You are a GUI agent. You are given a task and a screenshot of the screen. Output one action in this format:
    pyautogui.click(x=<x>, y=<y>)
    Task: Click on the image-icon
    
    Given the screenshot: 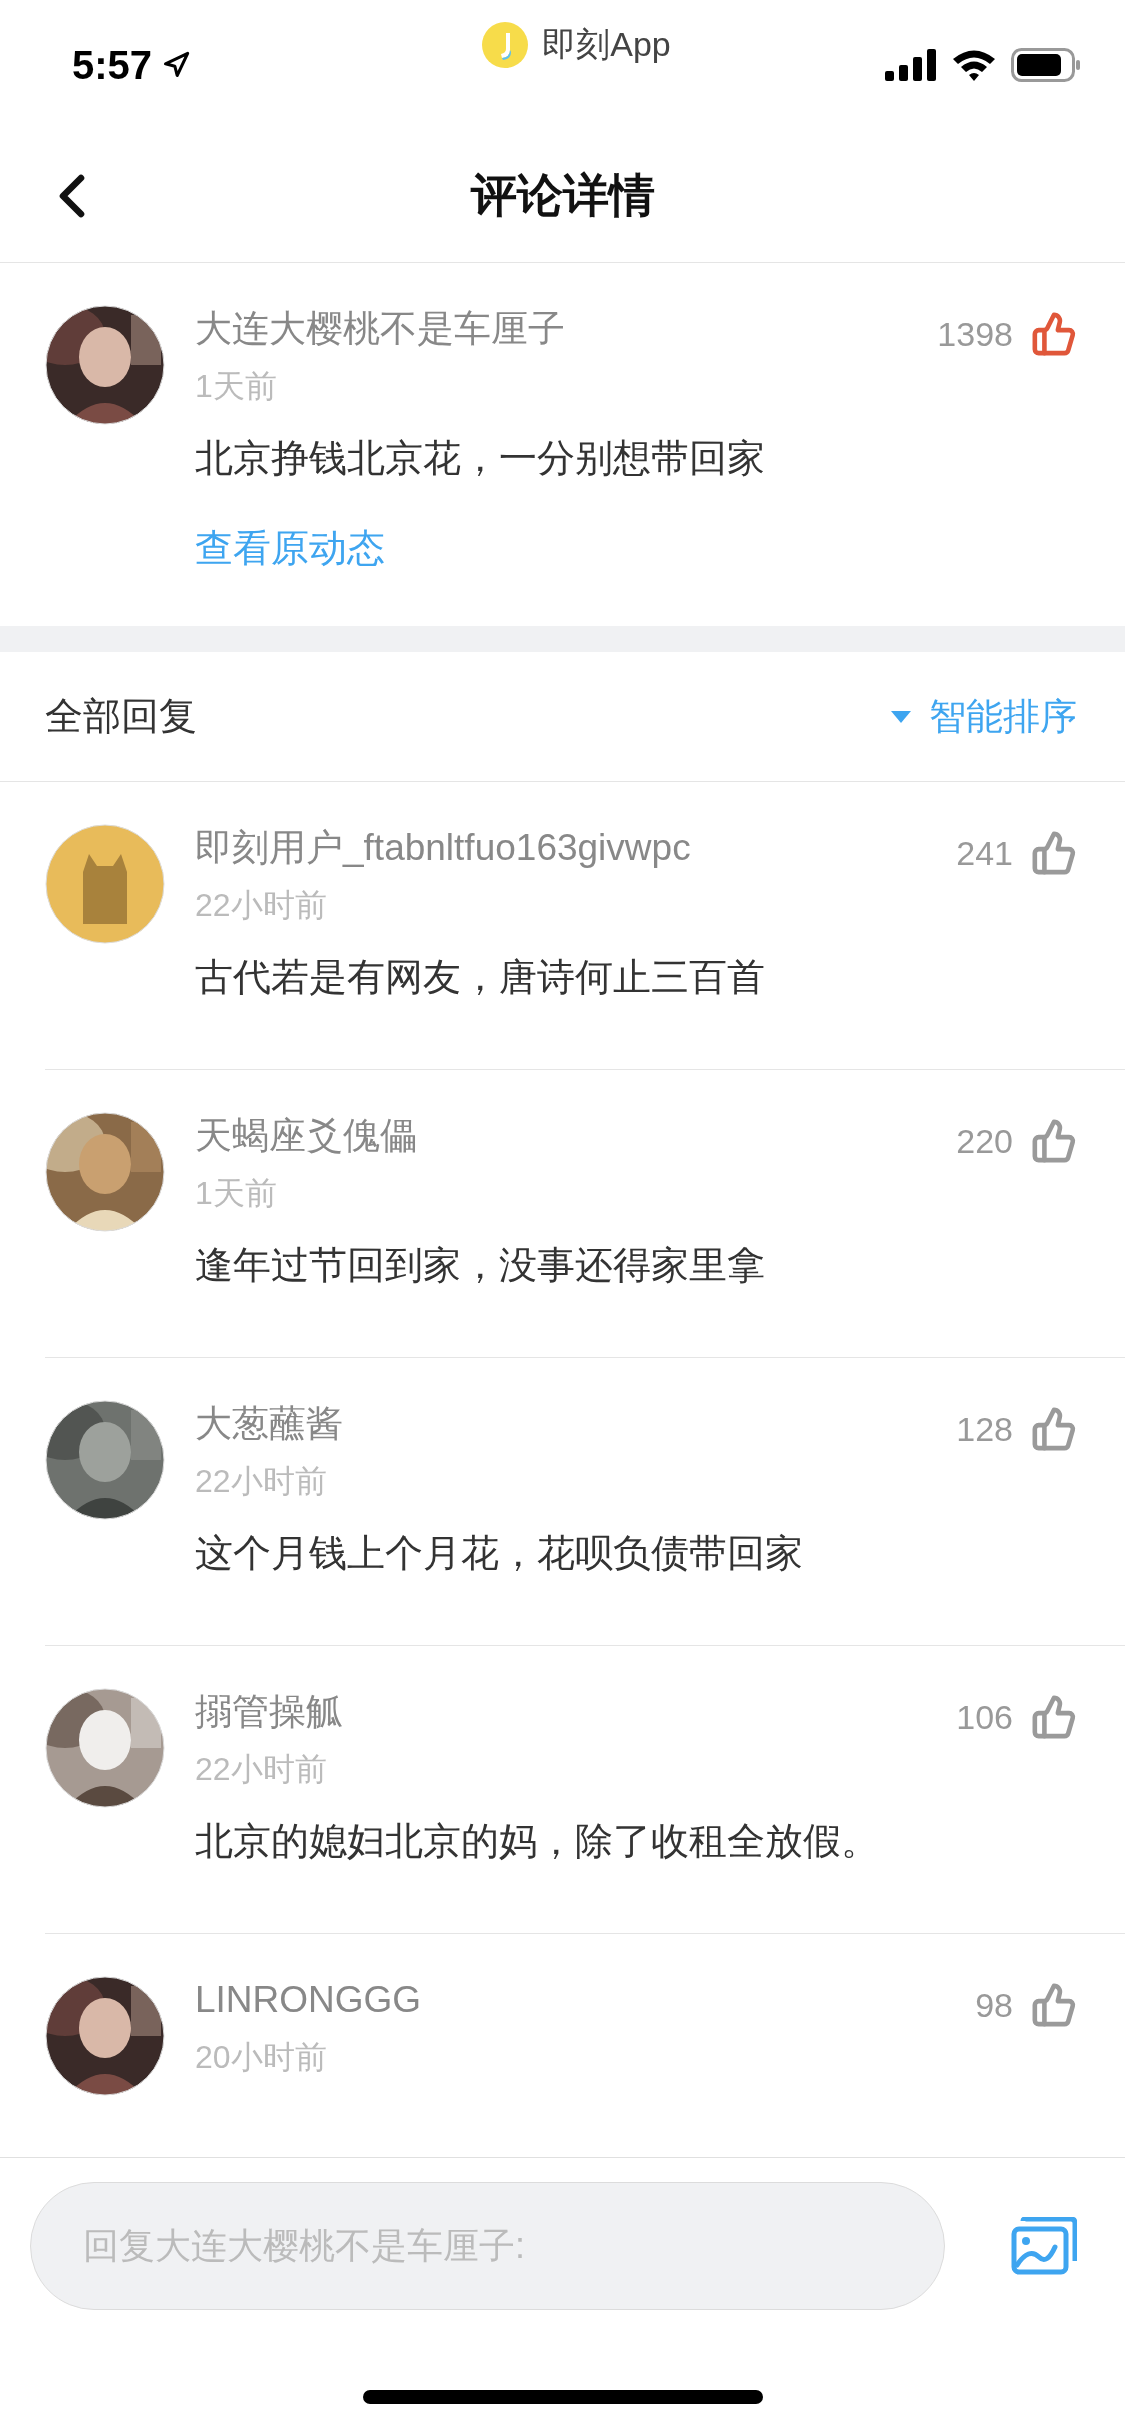 What is the action you would take?
    pyautogui.click(x=1044, y=2246)
    